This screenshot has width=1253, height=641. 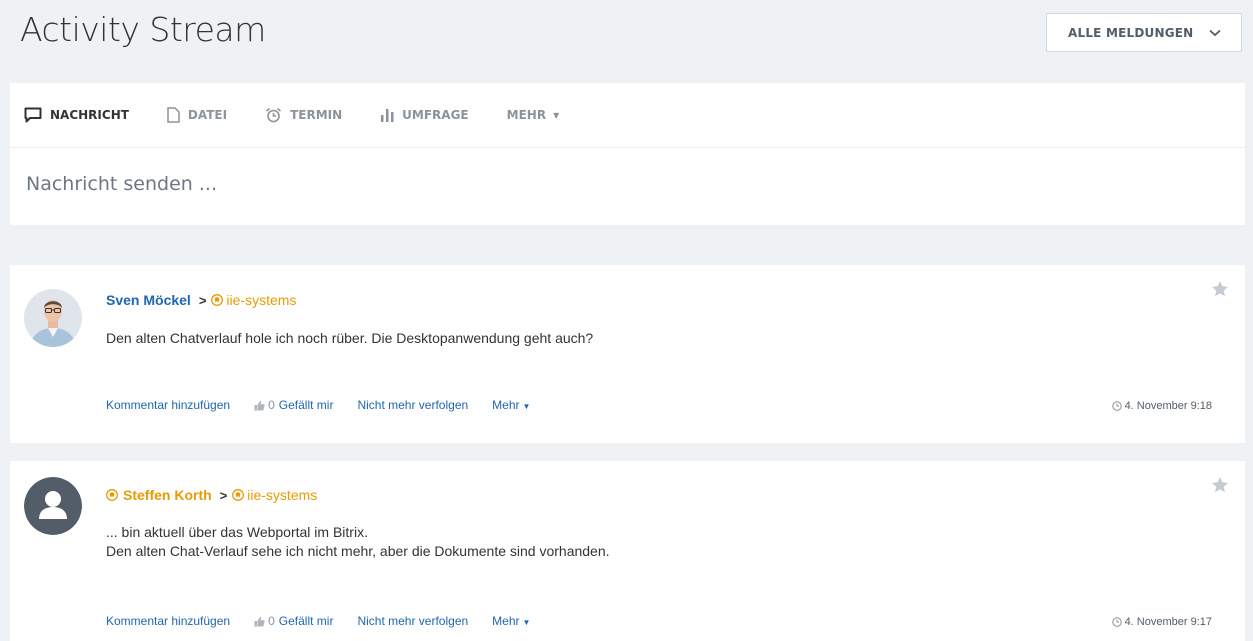 I want to click on post-timestamp: 4. November 9:18, so click(x=1161, y=406).